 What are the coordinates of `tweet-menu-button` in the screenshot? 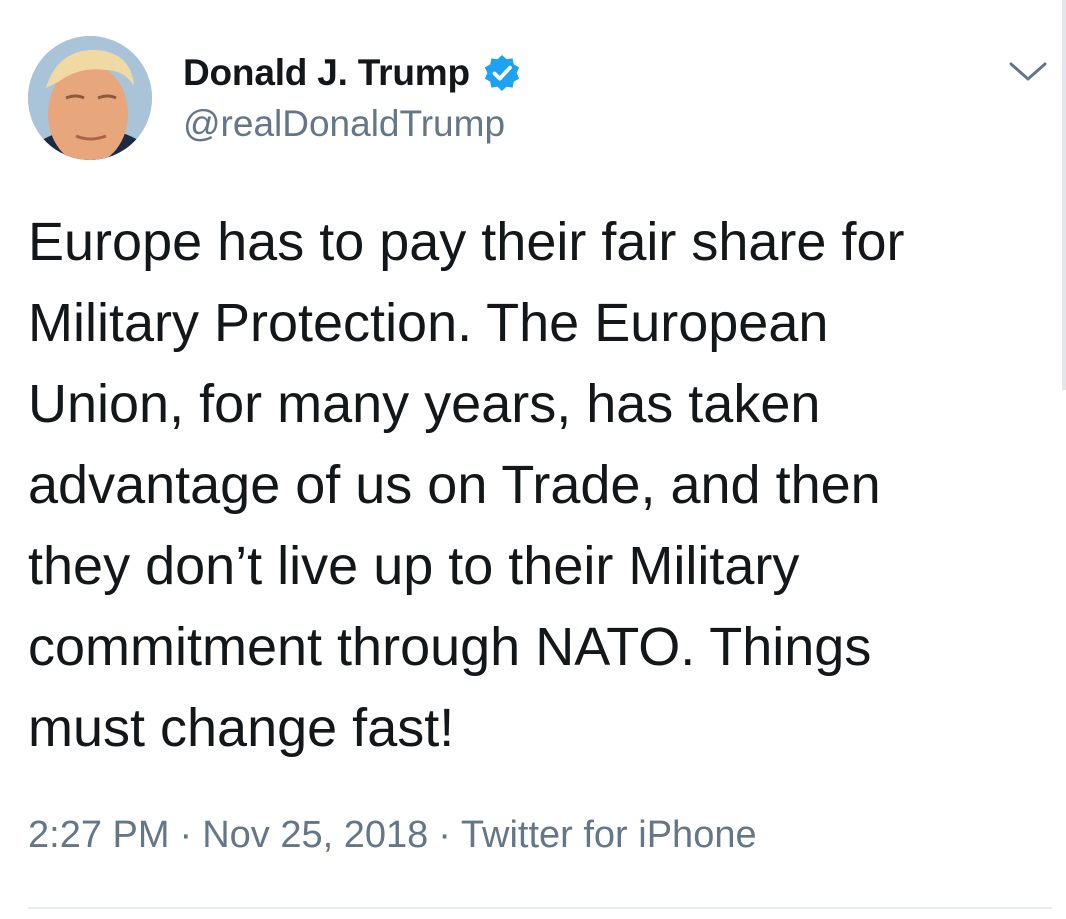 It's located at (1028, 72).